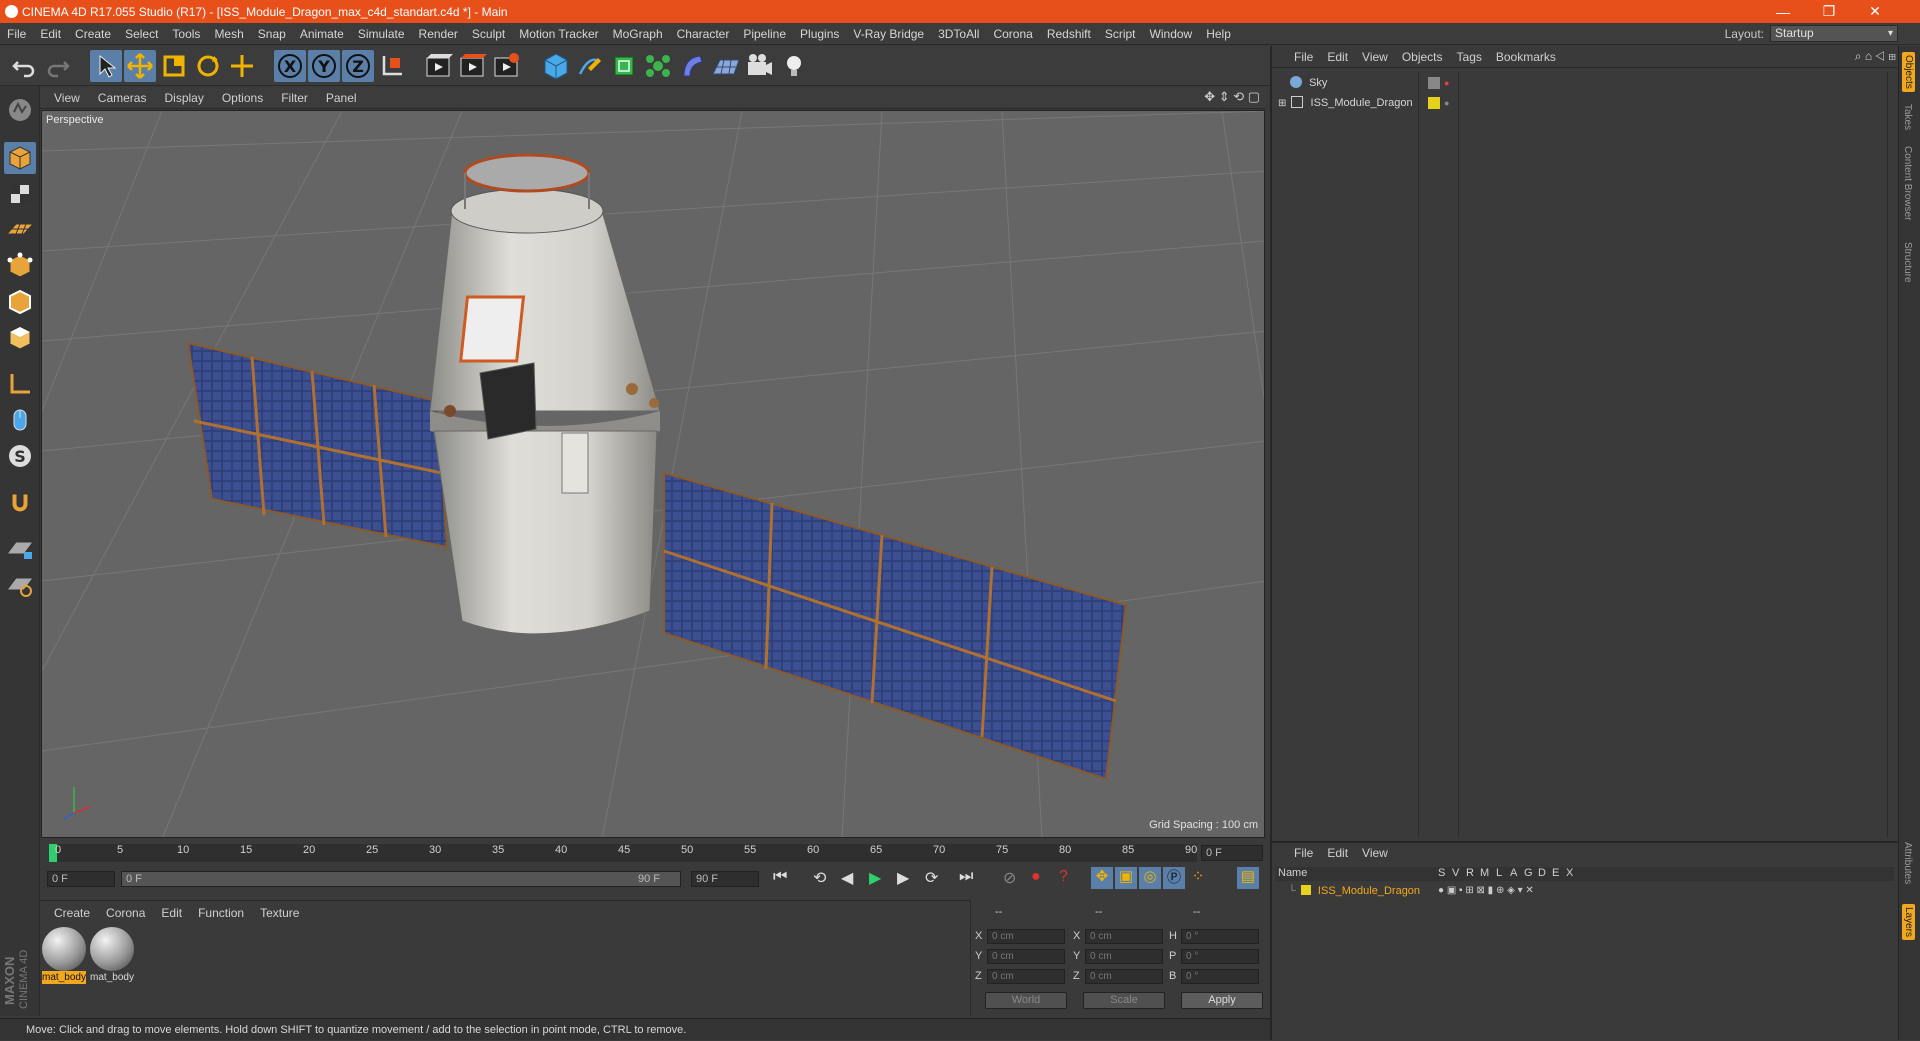 The height and width of the screenshot is (1041, 1920). I want to click on menu-vray-bridge: V-Ray Bridge, so click(888, 34).